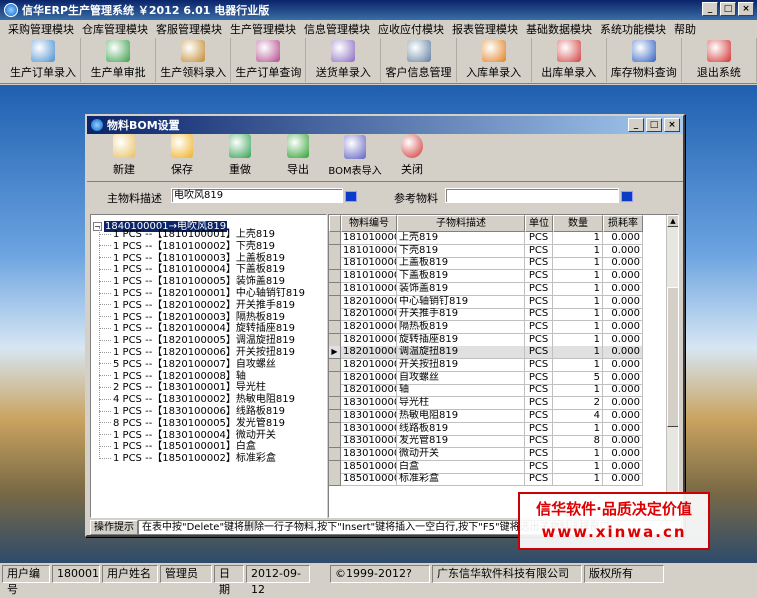 This screenshot has height=598, width=757. Describe the element at coordinates (182, 157) in the screenshot. I see `bom-button-1: 保存` at that location.